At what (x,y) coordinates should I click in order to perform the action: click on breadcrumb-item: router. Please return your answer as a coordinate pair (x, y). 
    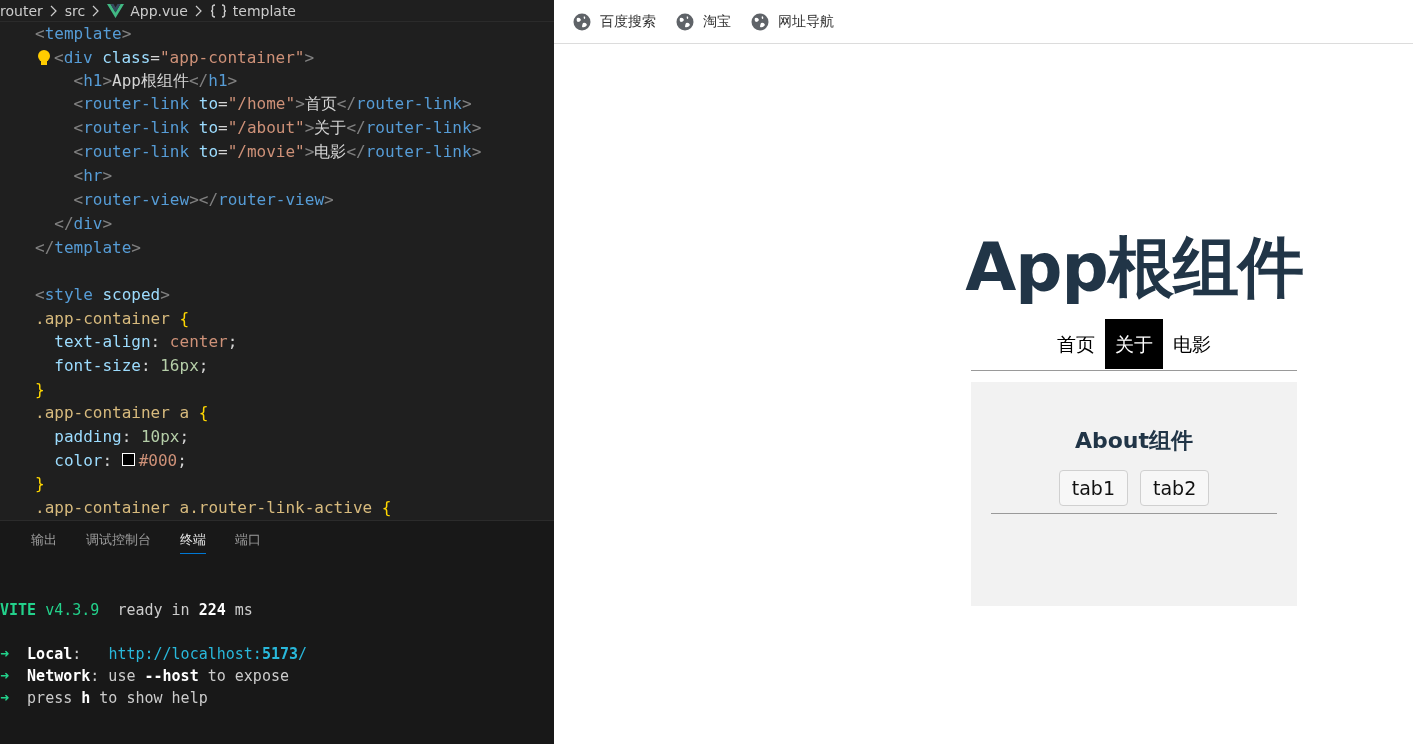
    Looking at the image, I should click on (21, 10).